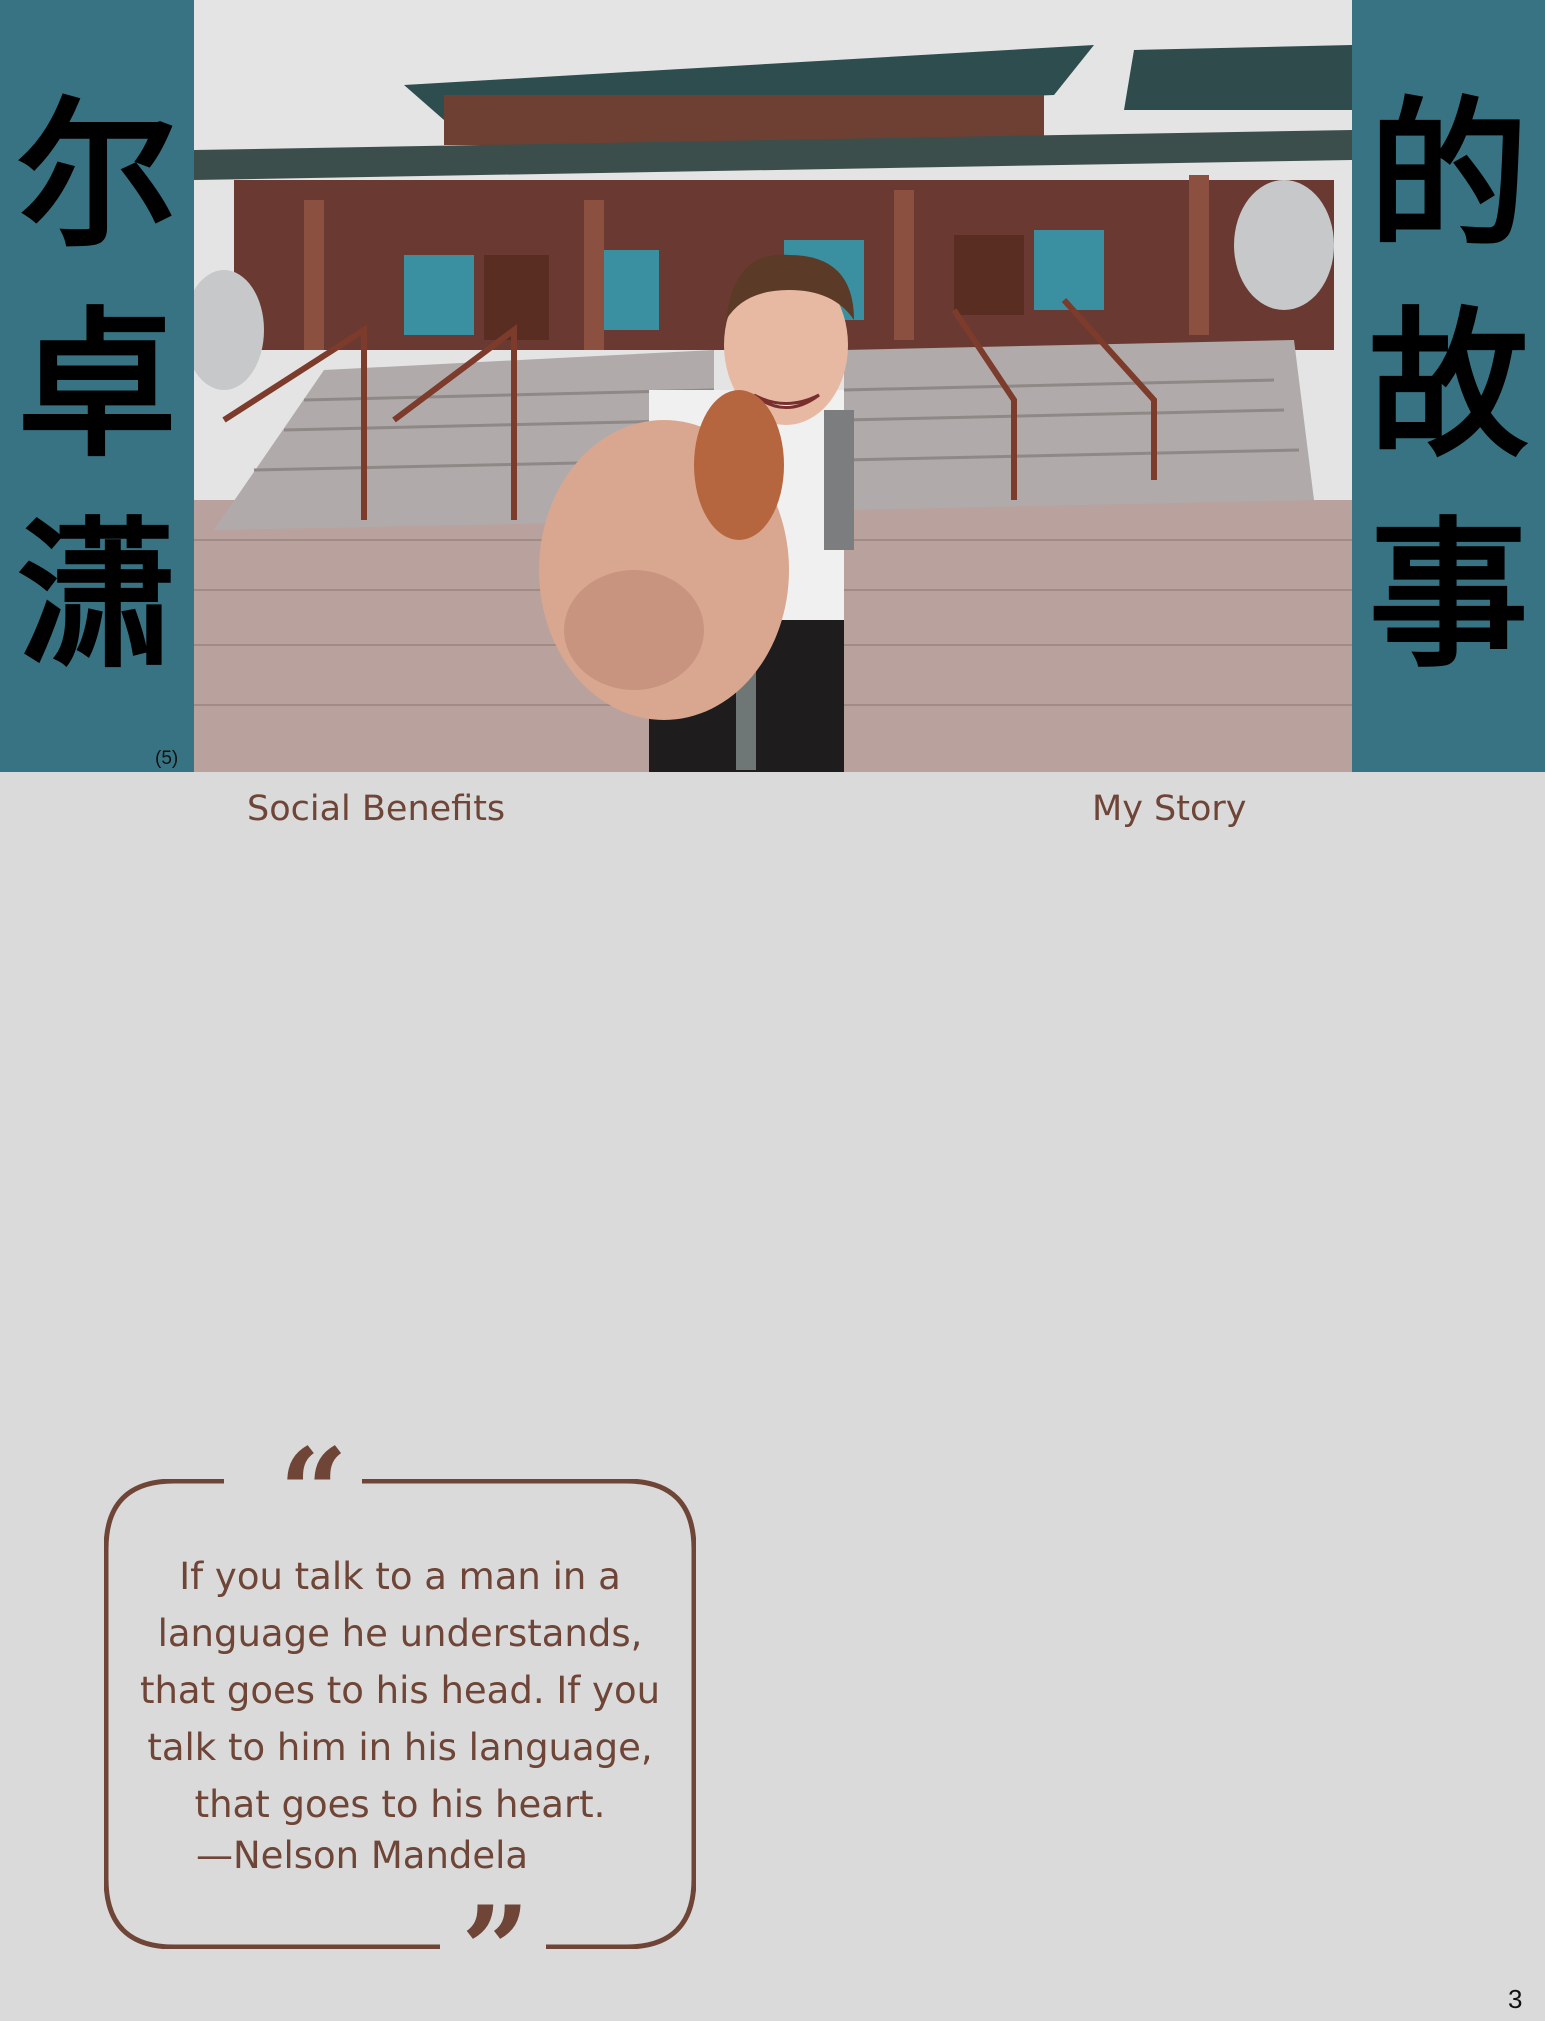  I want to click on right-title-band: 的 故 事, so click(1448, 386).